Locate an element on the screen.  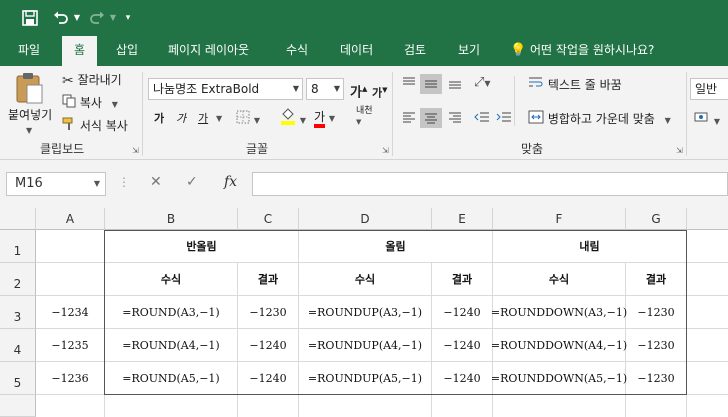
row-header-2: 2 is located at coordinates (18, 279).